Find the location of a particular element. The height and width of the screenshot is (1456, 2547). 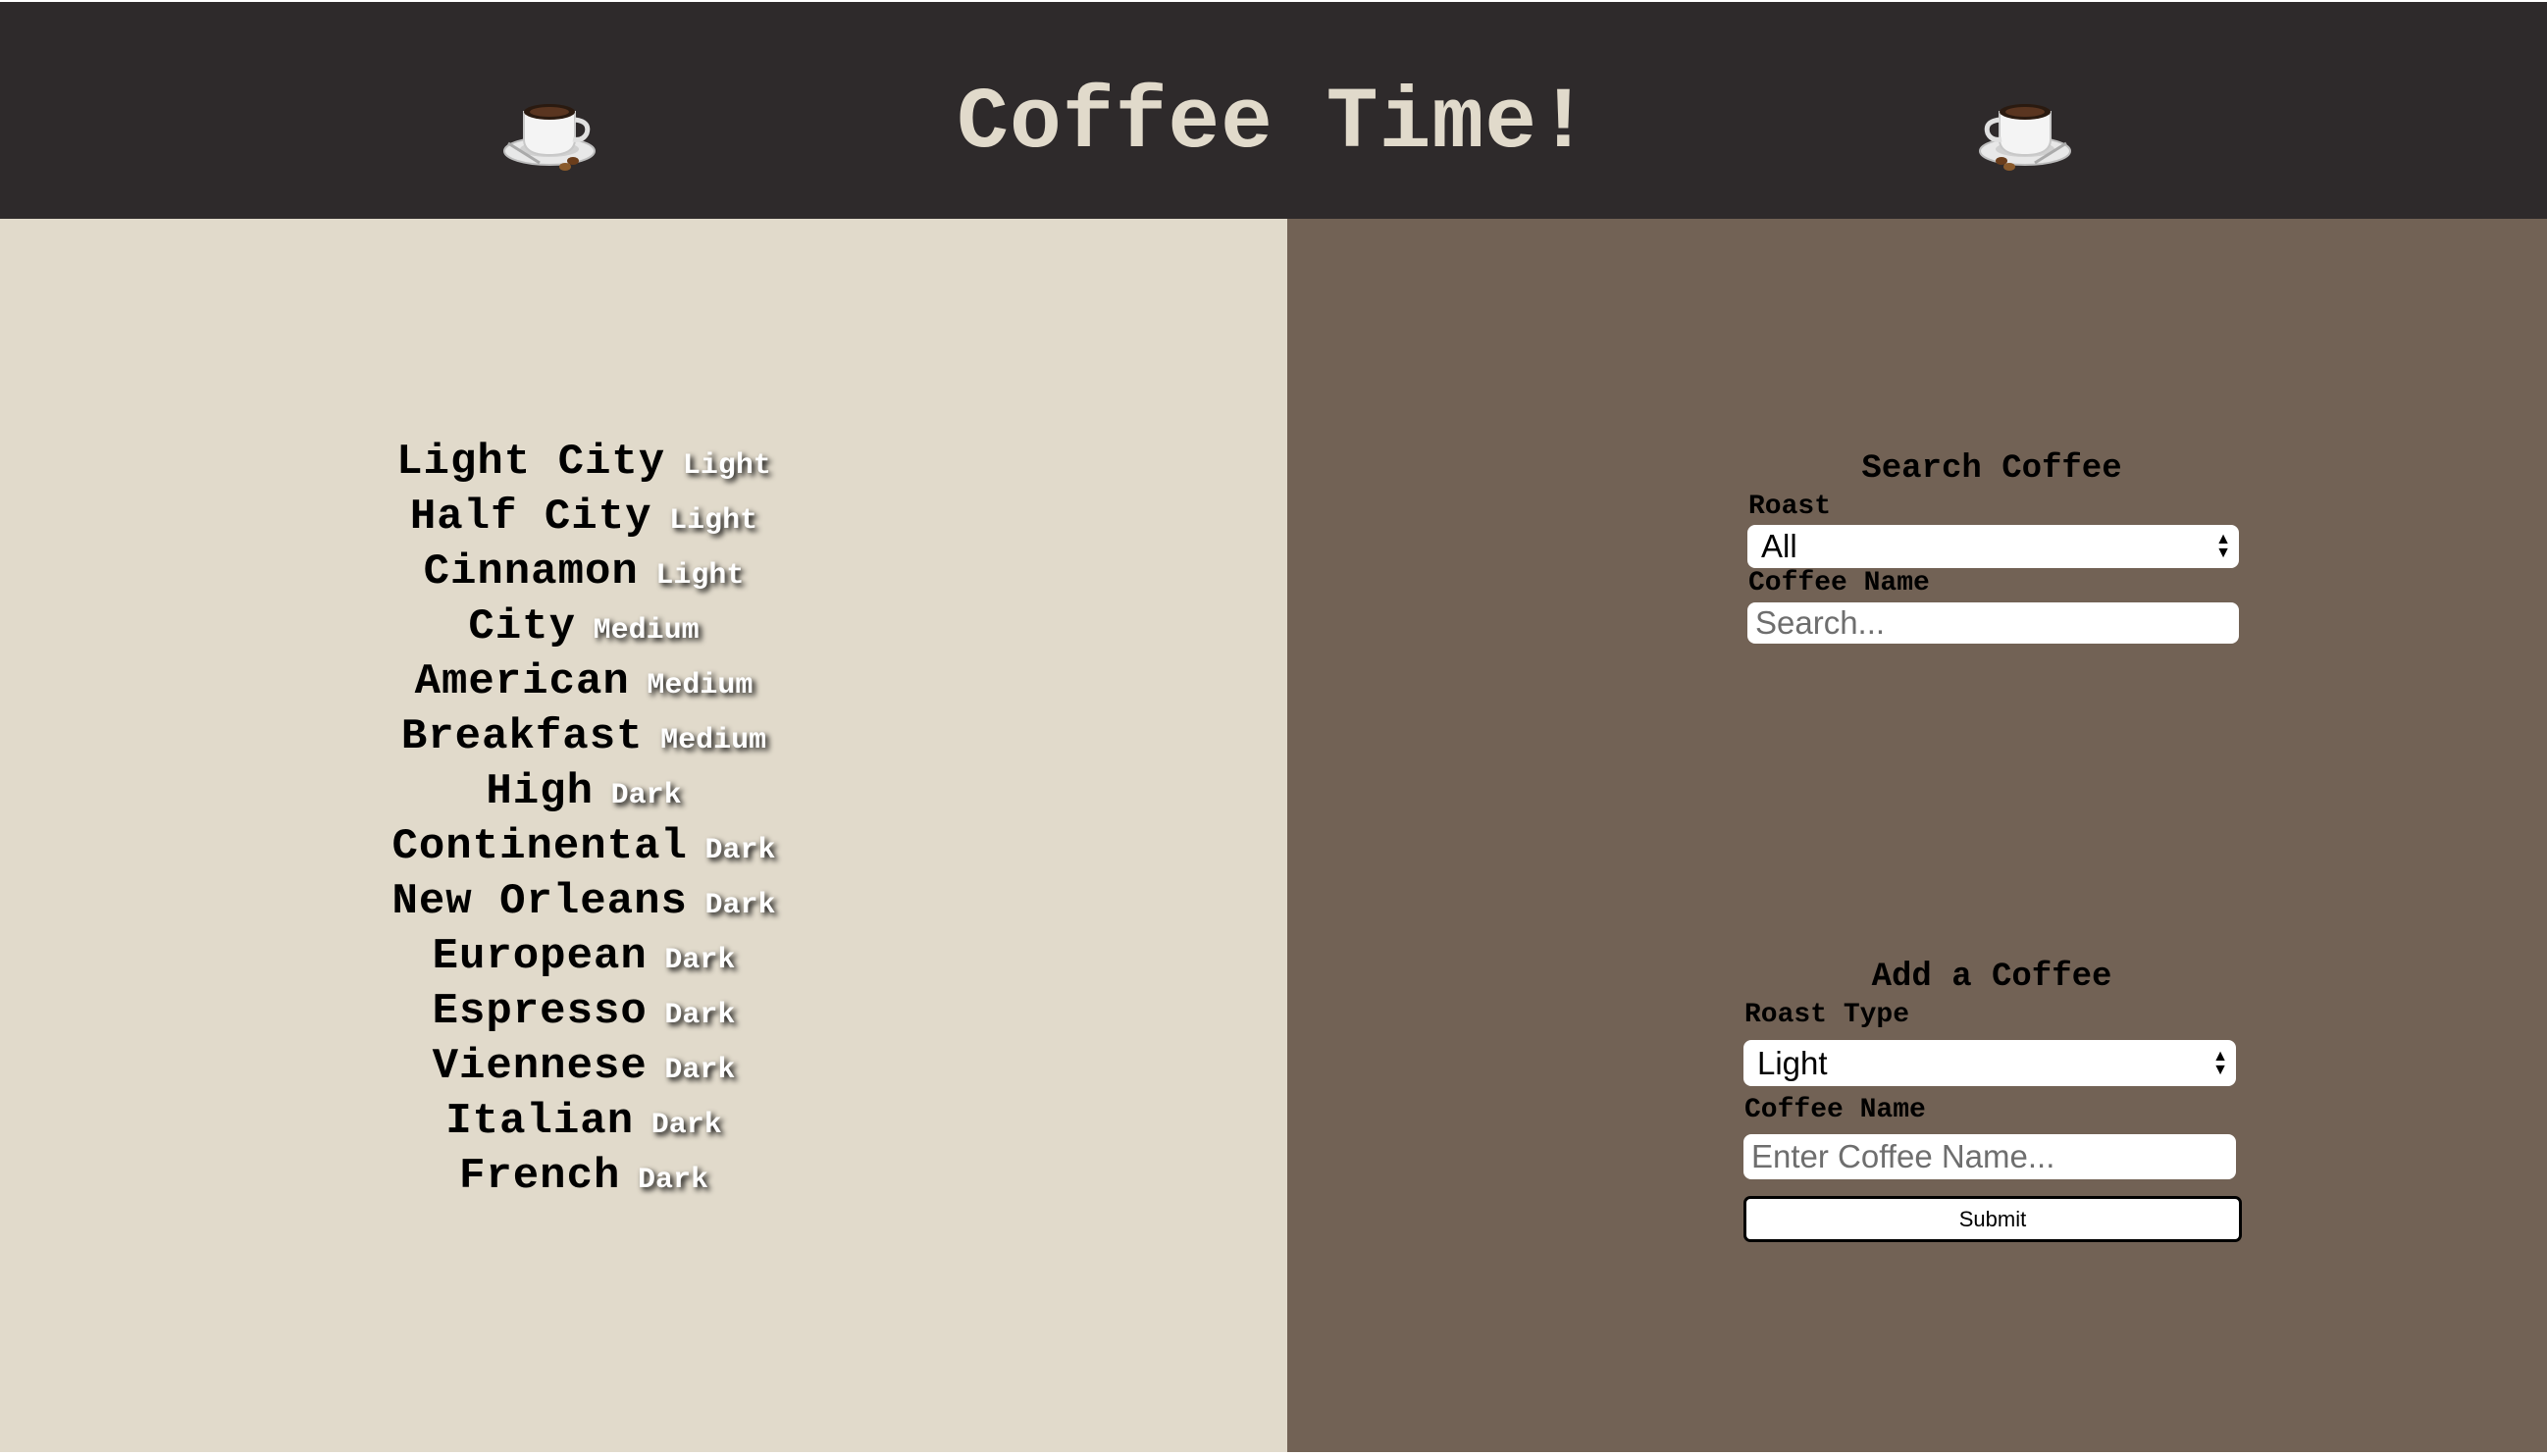

coffee-list-item: American Medium is located at coordinates (584, 681).